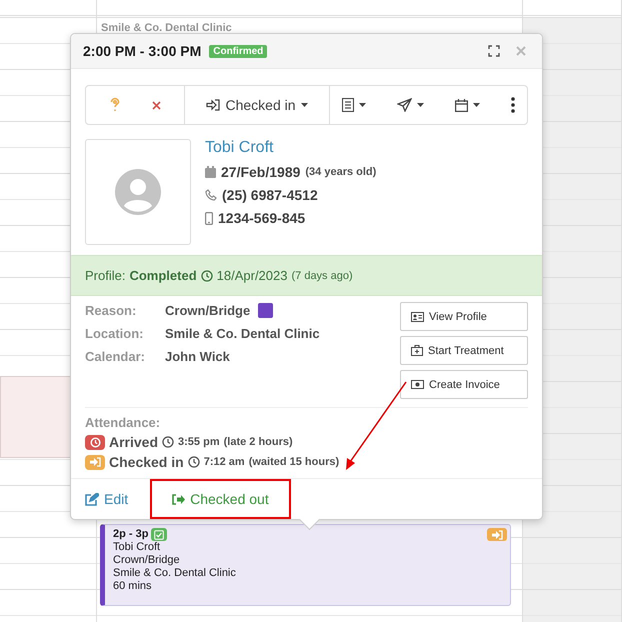  I want to click on detail-value: Crown/Bridge, so click(207, 310).